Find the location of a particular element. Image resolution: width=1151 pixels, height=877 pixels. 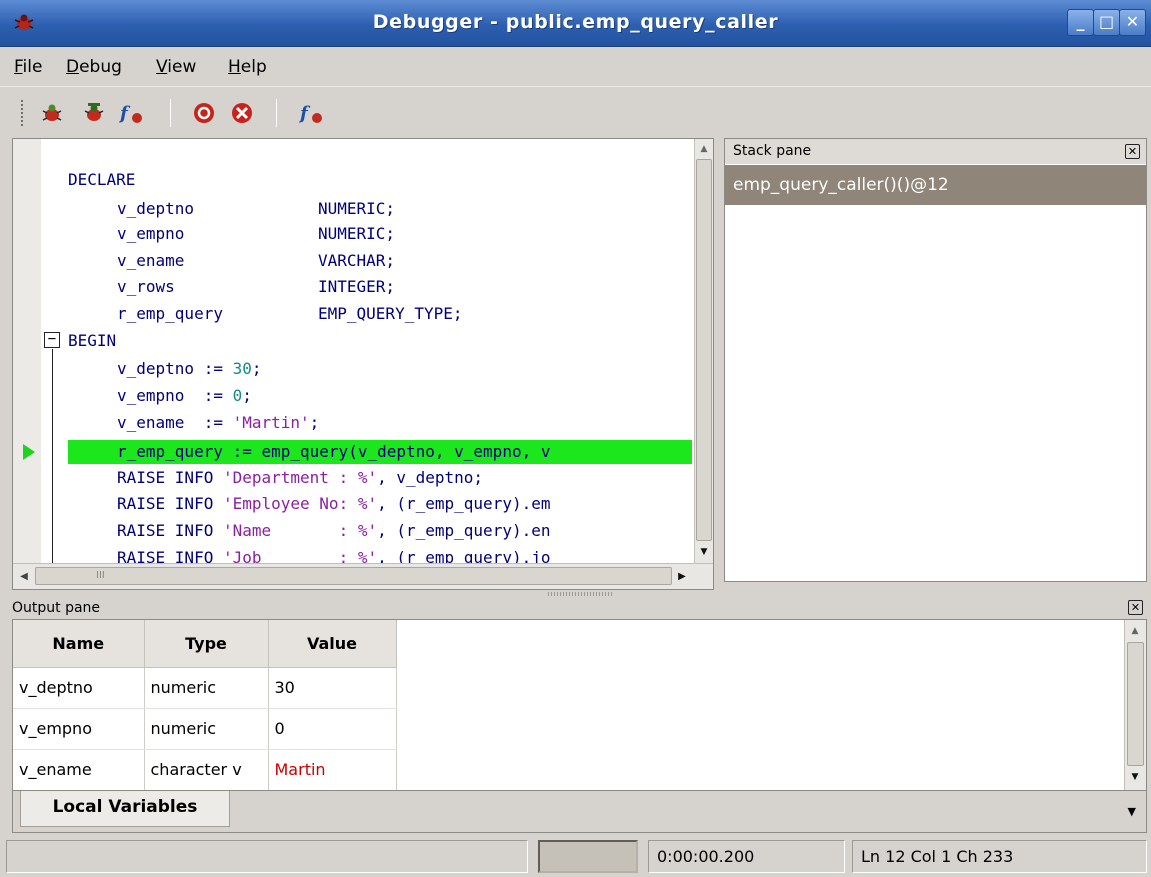

toolbar-separator is located at coordinates (170, 113).